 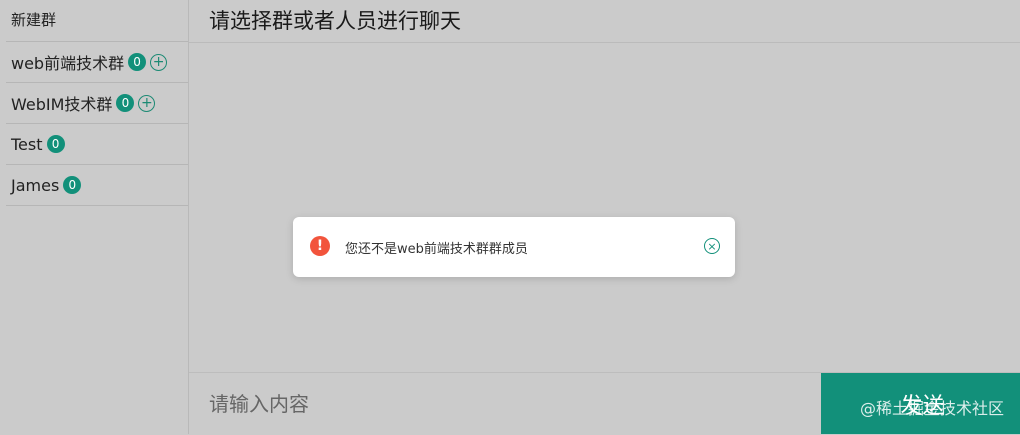 I want to click on composer: 发送 @稀土掘金技术社区, so click(x=604, y=403).